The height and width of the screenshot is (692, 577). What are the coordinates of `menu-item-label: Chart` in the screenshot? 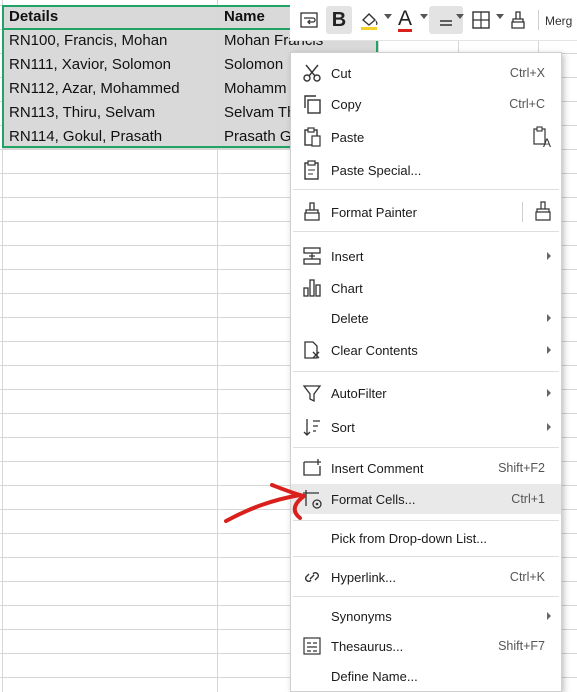 It's located at (347, 288).